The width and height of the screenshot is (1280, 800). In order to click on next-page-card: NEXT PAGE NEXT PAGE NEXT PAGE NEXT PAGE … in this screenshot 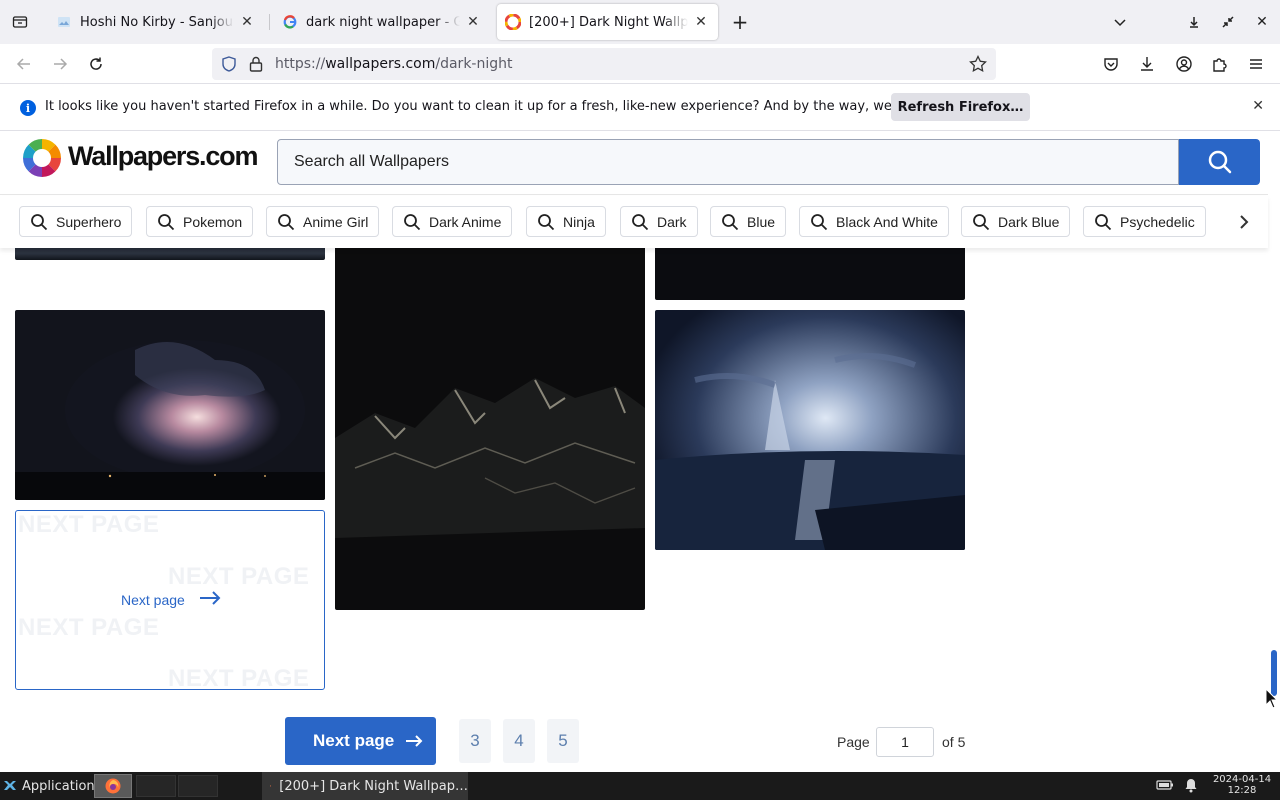, I will do `click(170, 600)`.